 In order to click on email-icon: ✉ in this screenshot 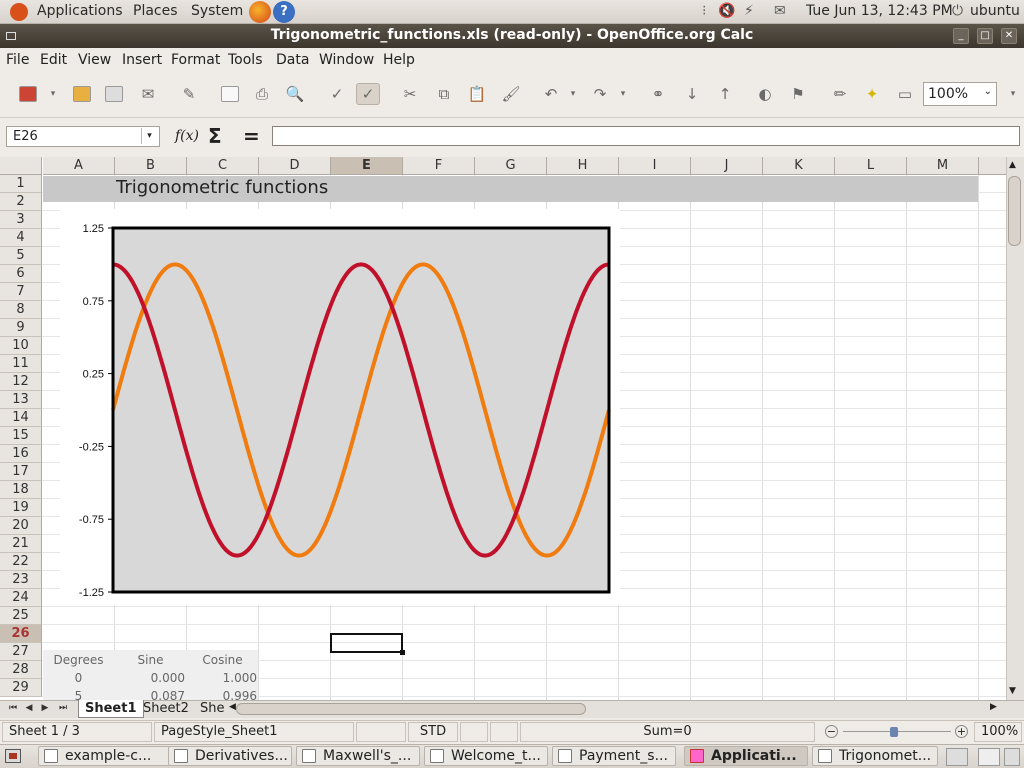, I will do `click(148, 94)`.